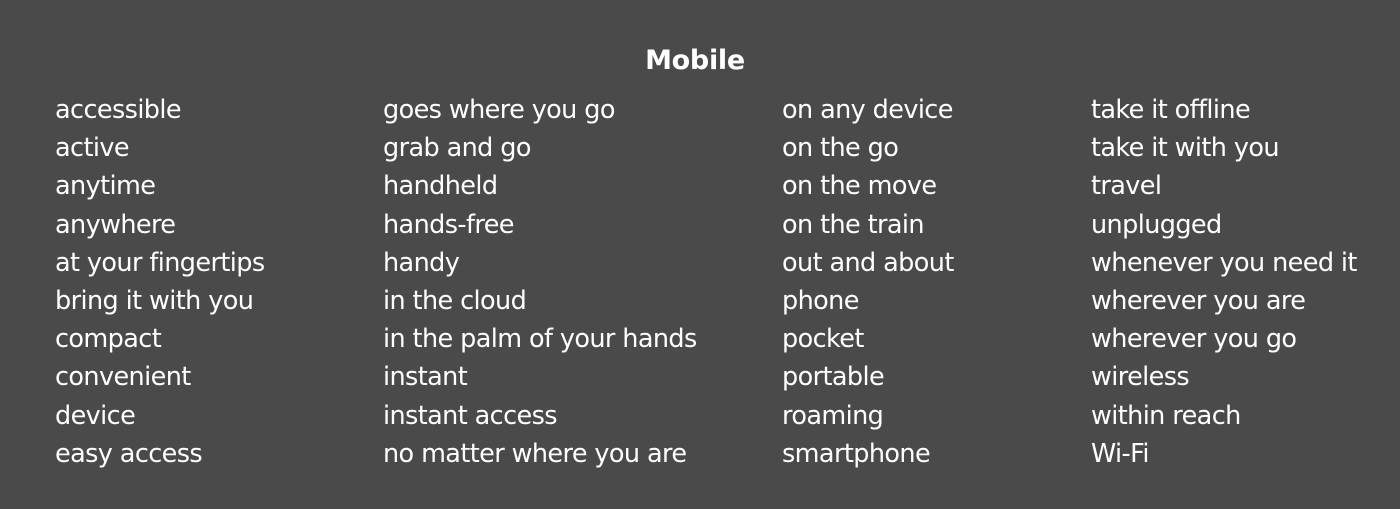  Describe the element at coordinates (695, 61) in the screenshot. I see `page-title: Mobile` at that location.